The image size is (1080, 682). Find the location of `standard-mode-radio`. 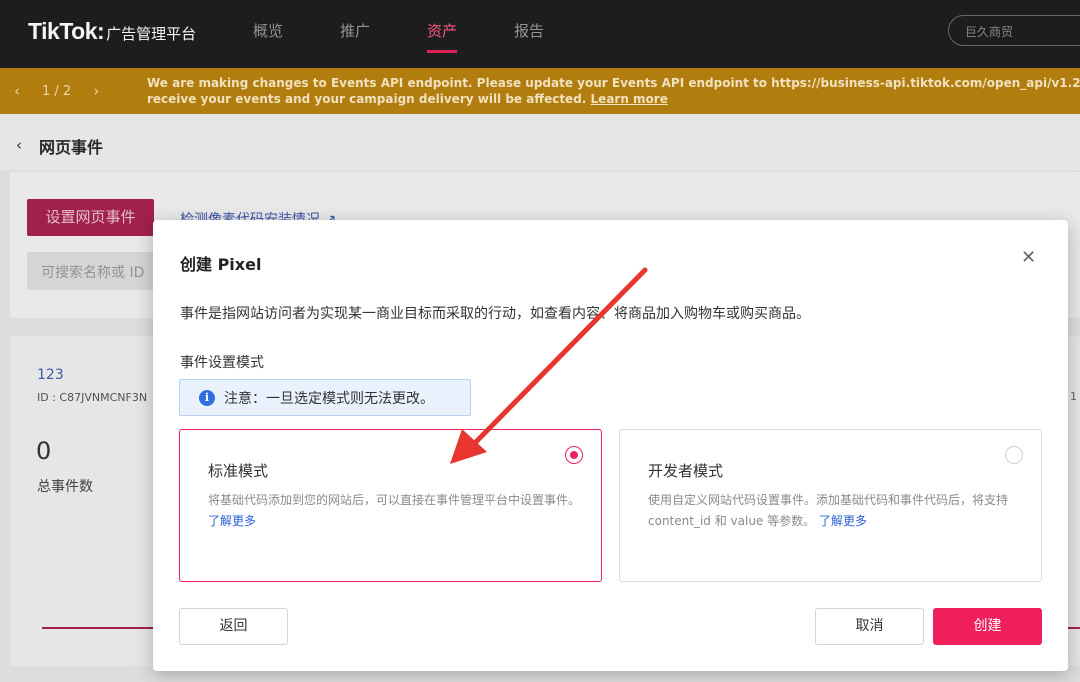

standard-mode-radio is located at coordinates (574, 455).